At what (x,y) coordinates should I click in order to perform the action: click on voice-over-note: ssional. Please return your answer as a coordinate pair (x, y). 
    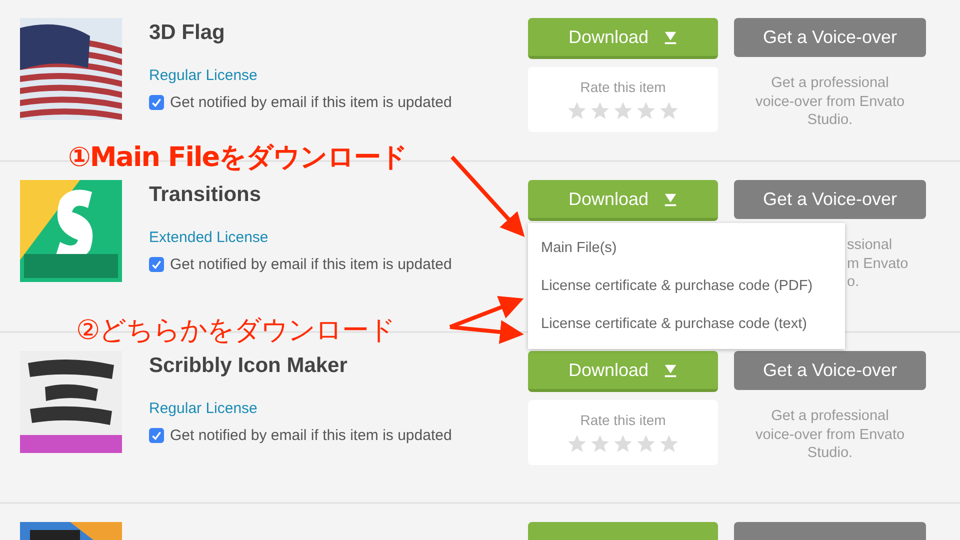
    Looking at the image, I should click on (869, 245).